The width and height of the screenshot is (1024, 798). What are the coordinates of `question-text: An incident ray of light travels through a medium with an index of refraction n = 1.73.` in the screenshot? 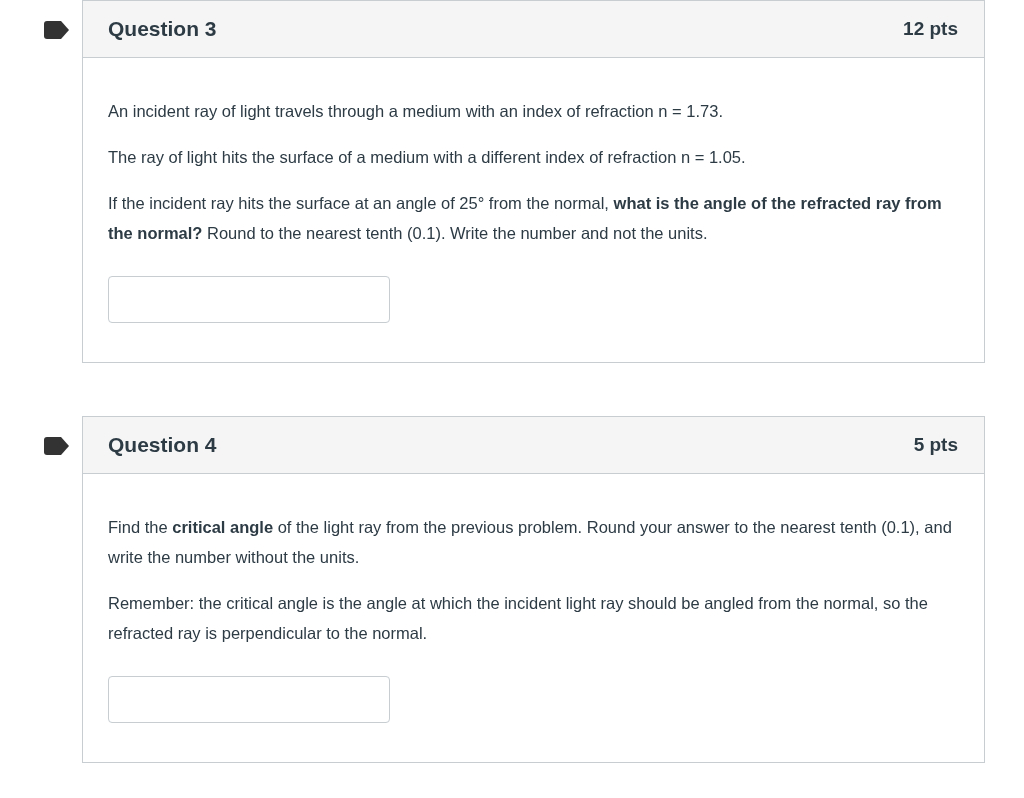 It's located at (416, 111).